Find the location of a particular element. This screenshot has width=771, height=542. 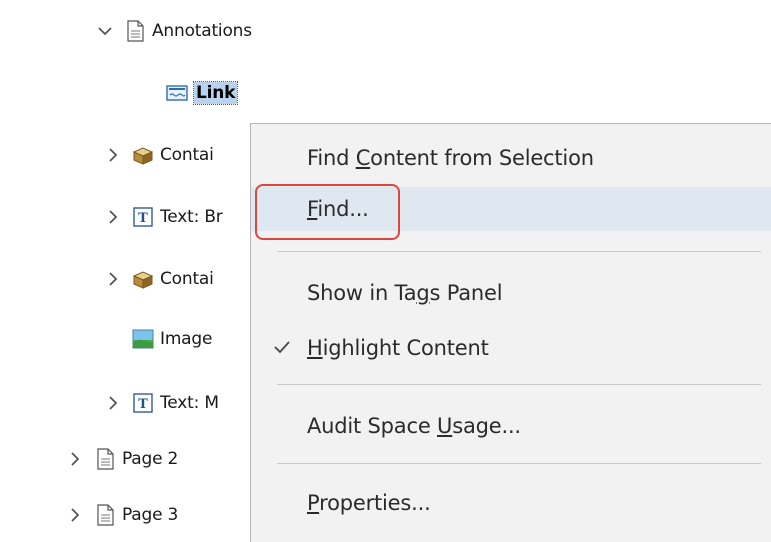

tree-item-text: T Text: M is located at coordinates (161, 403).